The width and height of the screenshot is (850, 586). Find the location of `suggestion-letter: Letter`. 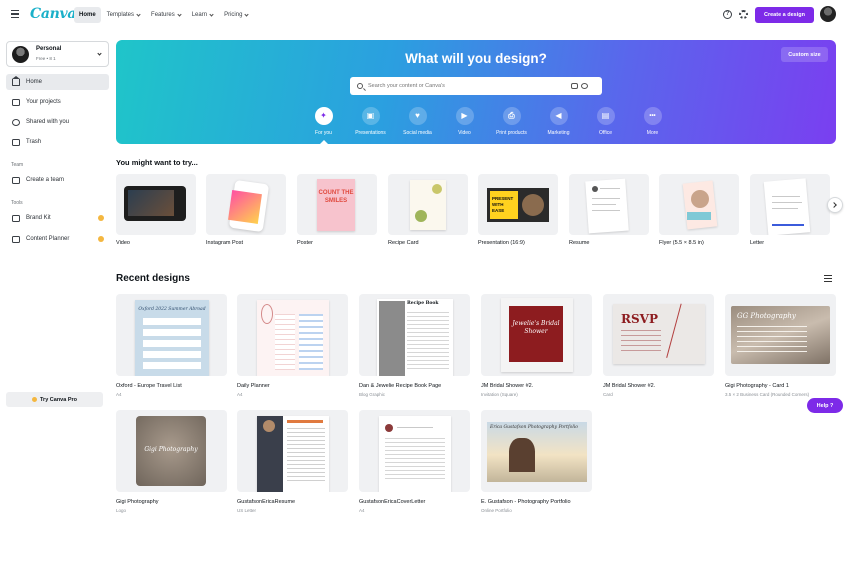

suggestion-letter: Letter is located at coordinates (790, 210).